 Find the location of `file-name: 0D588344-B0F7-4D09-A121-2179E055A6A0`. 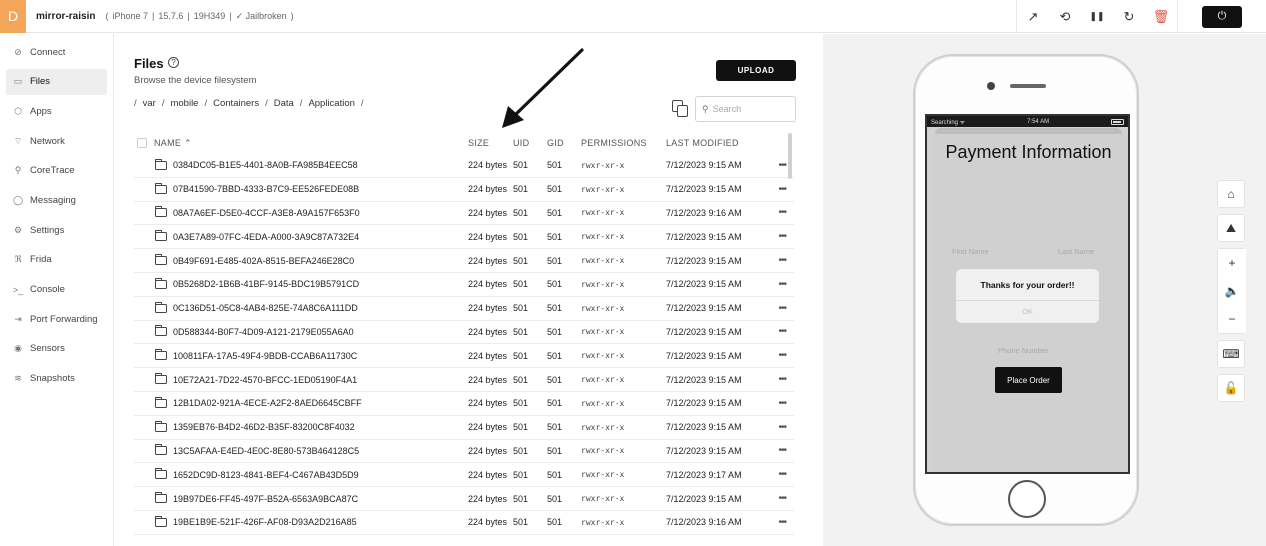

file-name: 0D588344-B0F7-4D09-A121-2179E055A6A0 is located at coordinates (263, 332).